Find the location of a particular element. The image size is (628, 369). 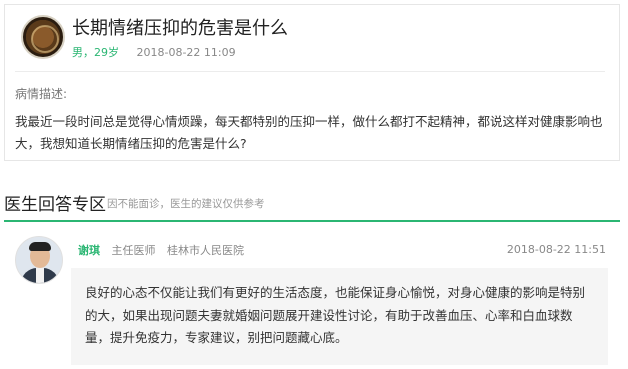

question-title: 长期情绪压抑的危害是什么 is located at coordinates (180, 28).